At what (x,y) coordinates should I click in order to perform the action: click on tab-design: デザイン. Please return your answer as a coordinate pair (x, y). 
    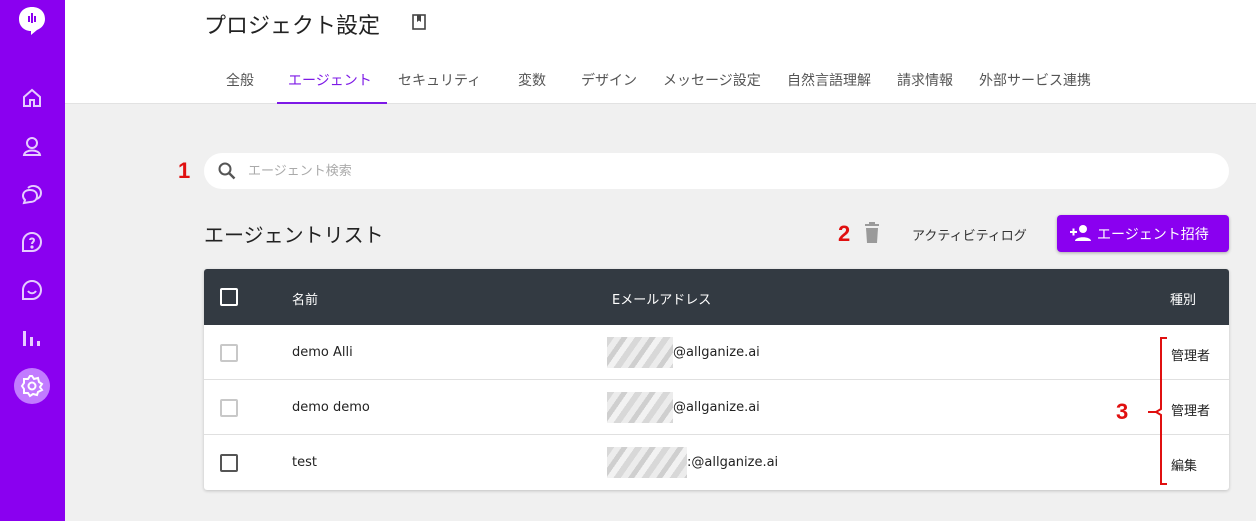
    Looking at the image, I should click on (609, 83).